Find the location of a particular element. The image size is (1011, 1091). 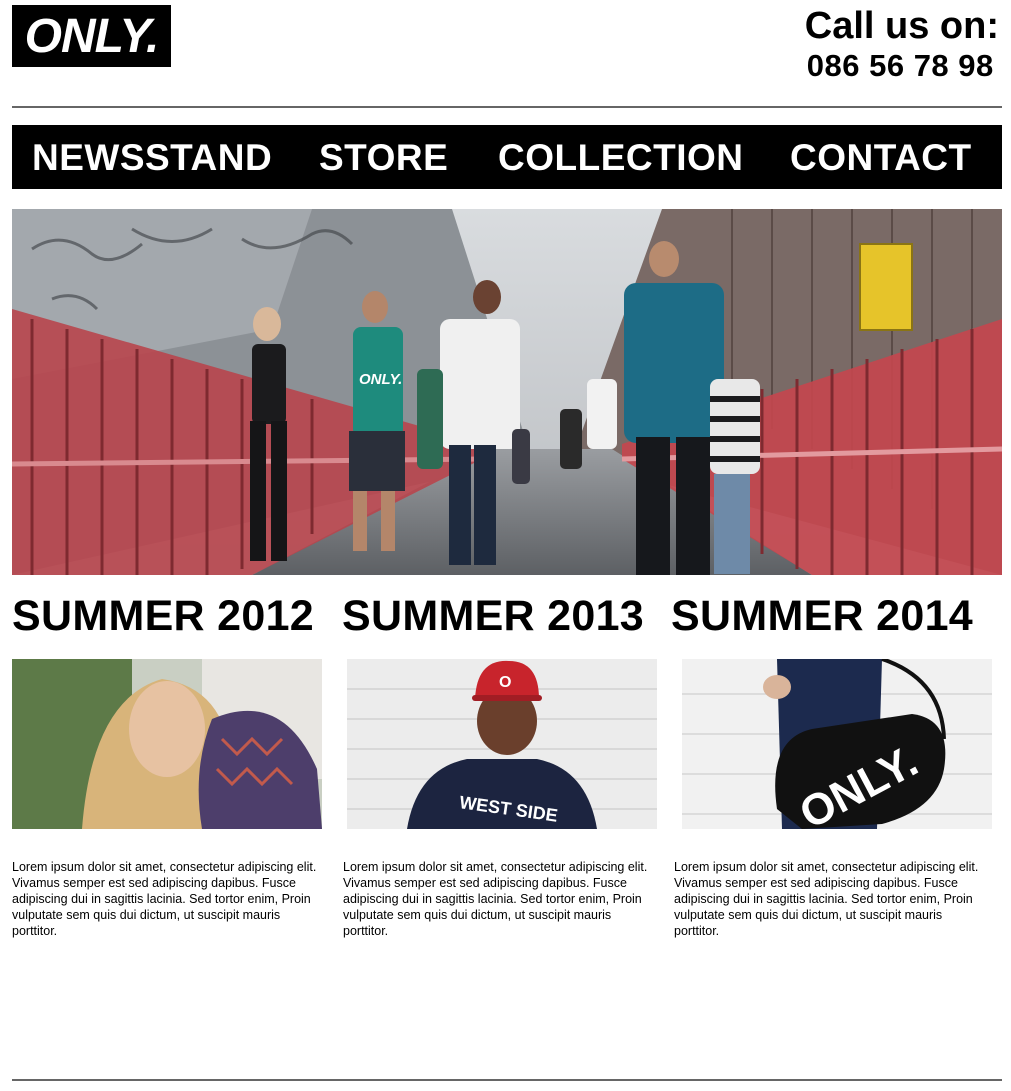

footer-divider is located at coordinates (507, 1080).